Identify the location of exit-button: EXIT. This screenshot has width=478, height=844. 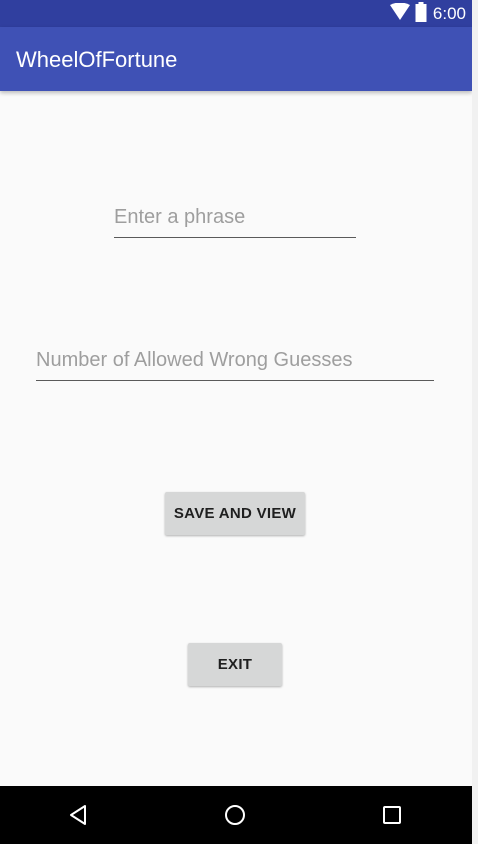
(235, 664).